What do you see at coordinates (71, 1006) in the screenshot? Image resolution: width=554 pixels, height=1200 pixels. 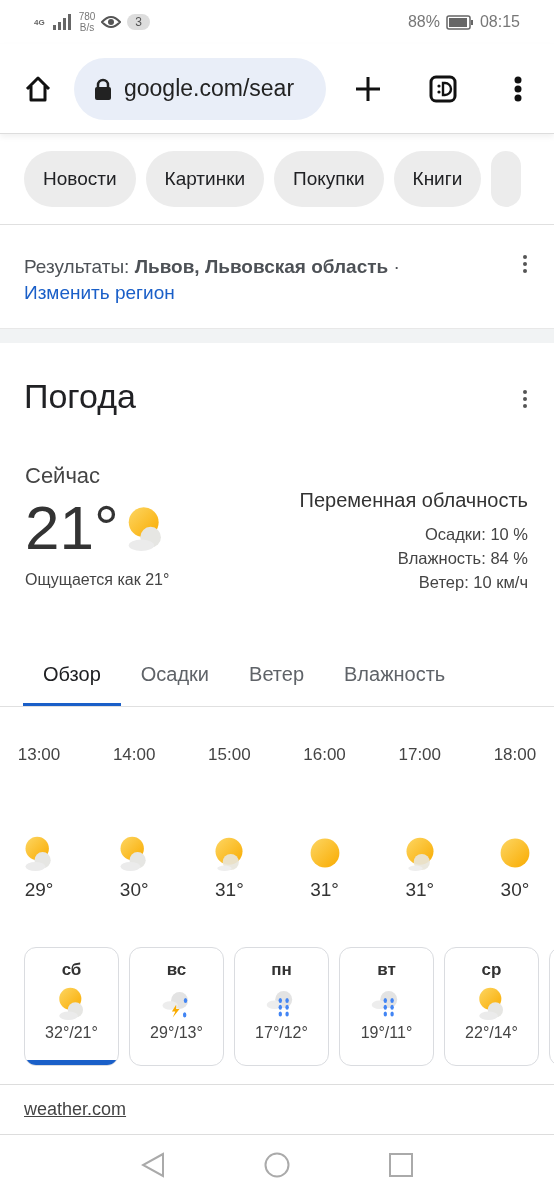 I see `day-card: сб 32°/21°` at bounding box center [71, 1006].